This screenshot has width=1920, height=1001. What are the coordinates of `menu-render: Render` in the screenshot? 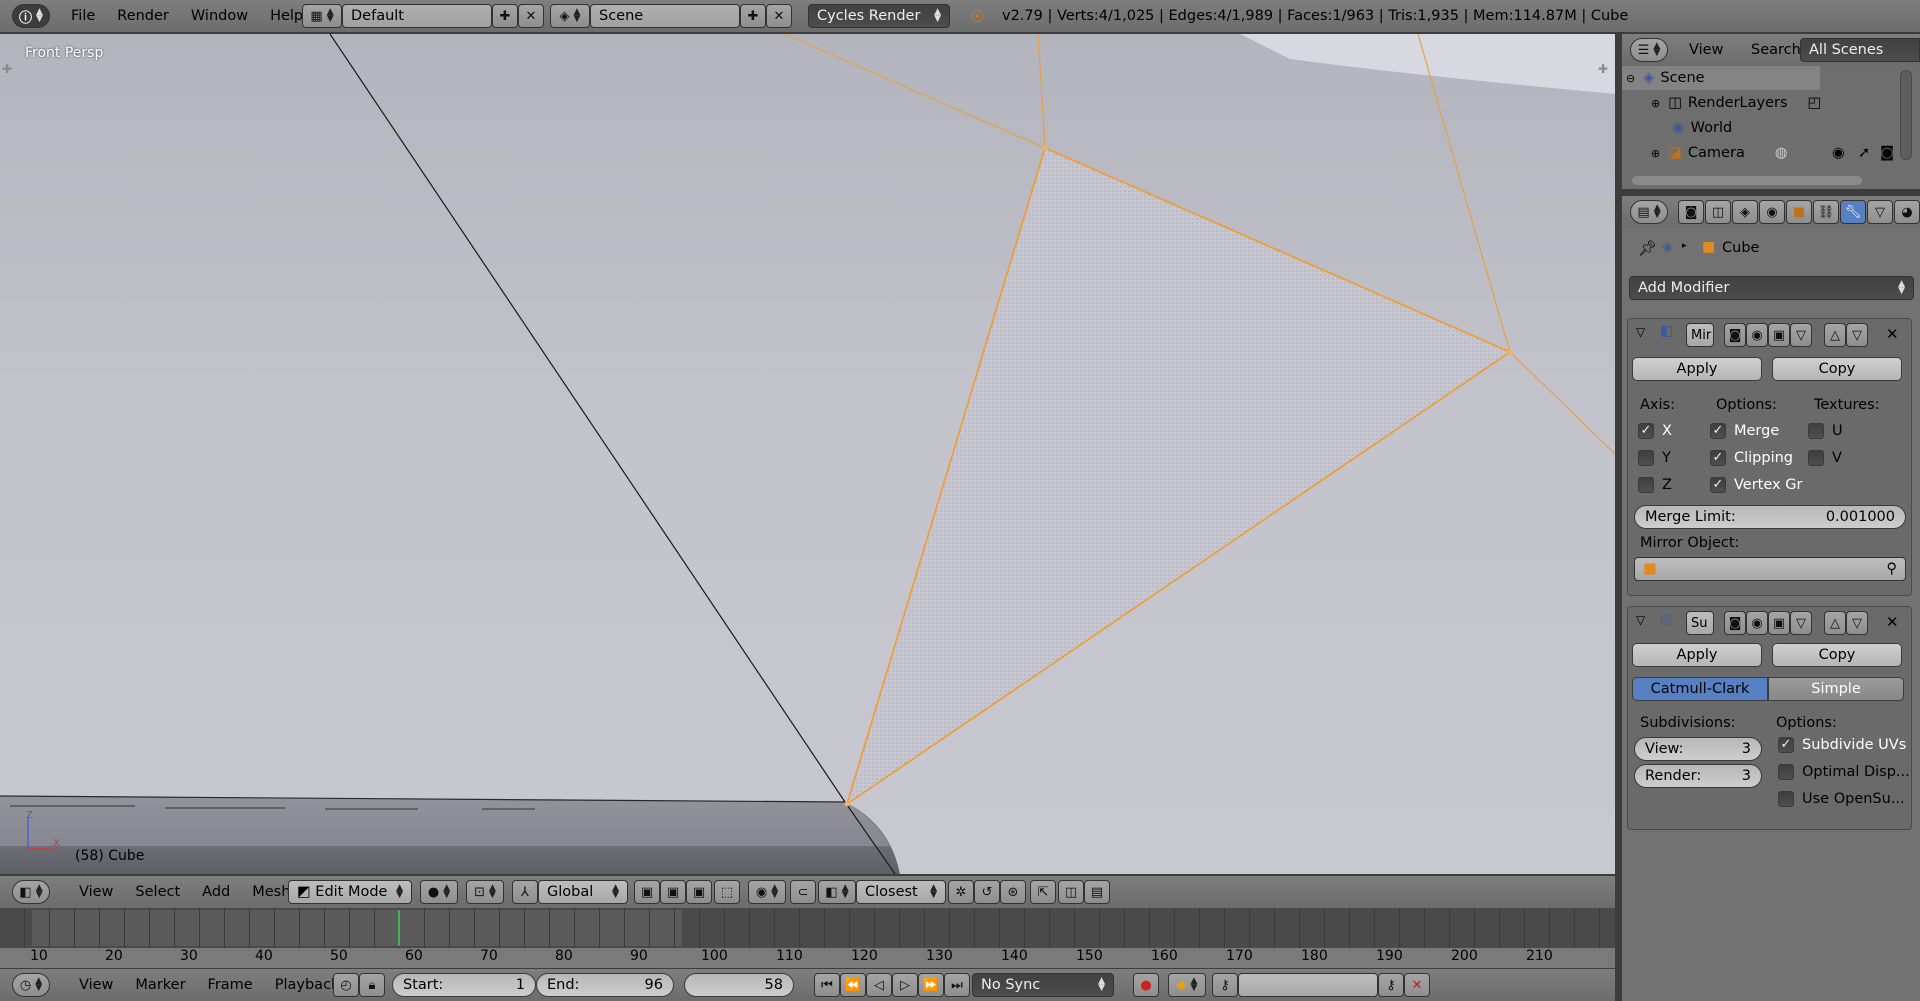 It's located at (143, 16).